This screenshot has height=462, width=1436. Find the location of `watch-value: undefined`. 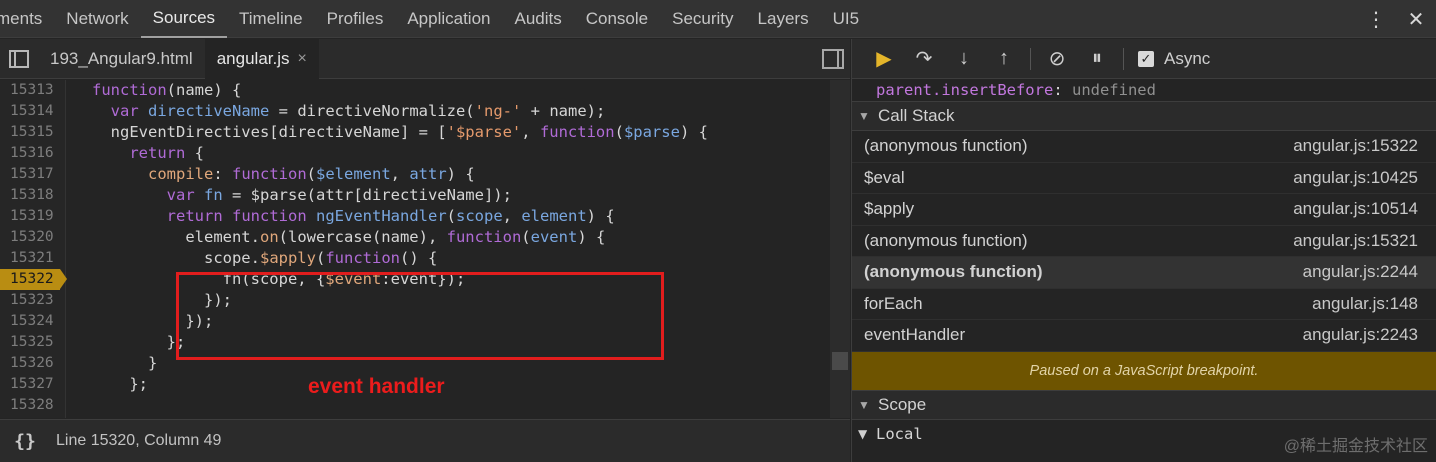

watch-value: undefined is located at coordinates (1113, 90).